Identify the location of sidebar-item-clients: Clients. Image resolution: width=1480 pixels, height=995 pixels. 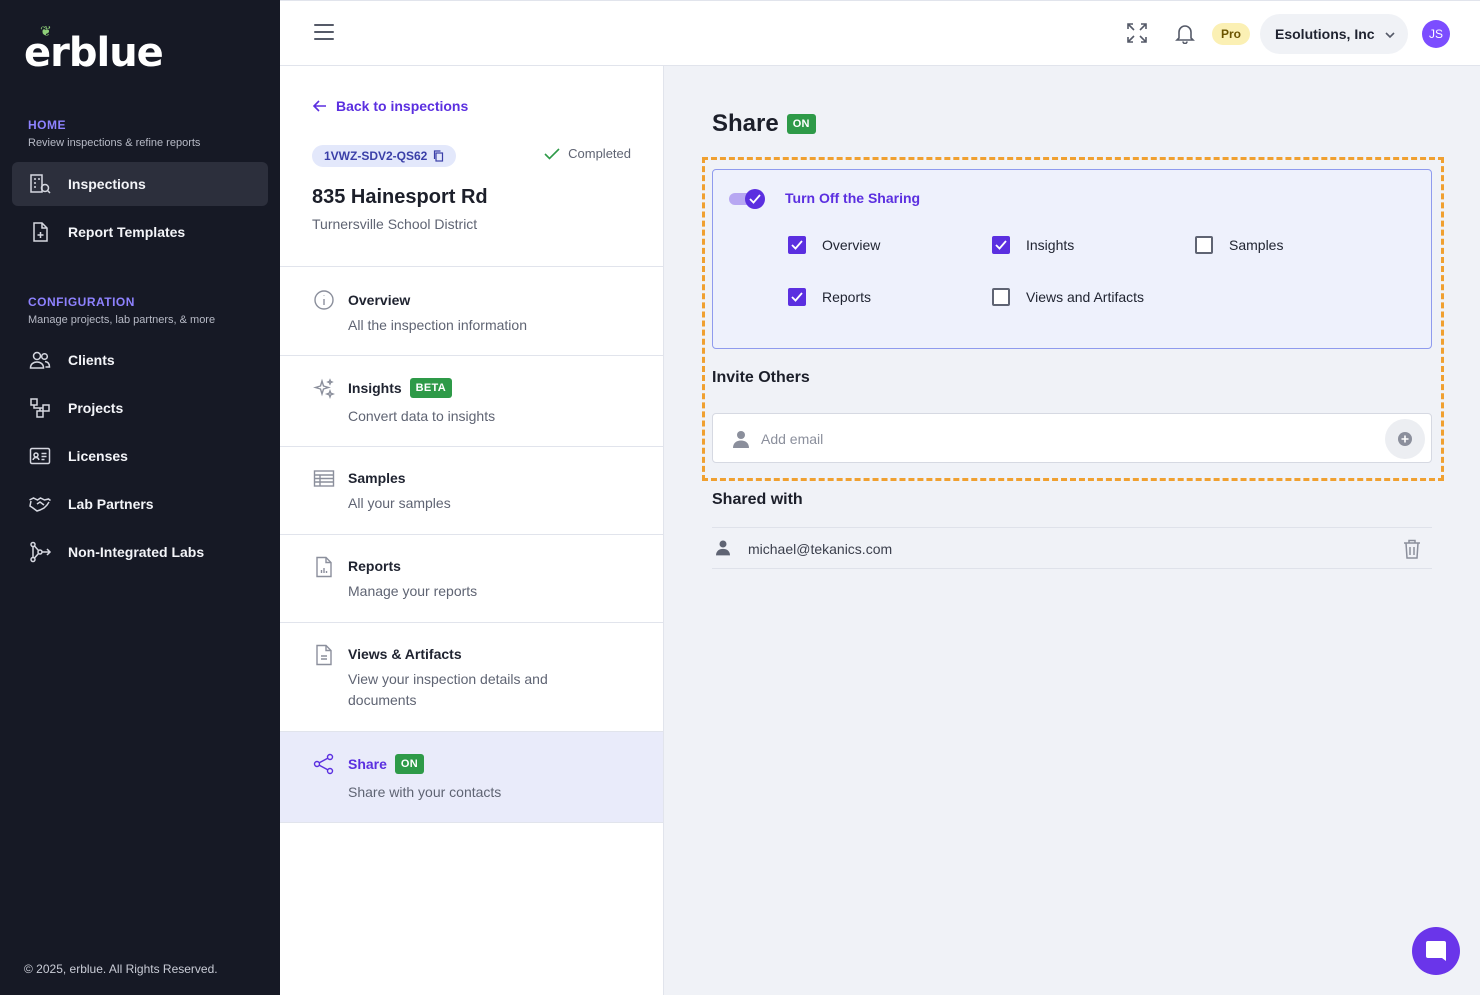
(140, 360).